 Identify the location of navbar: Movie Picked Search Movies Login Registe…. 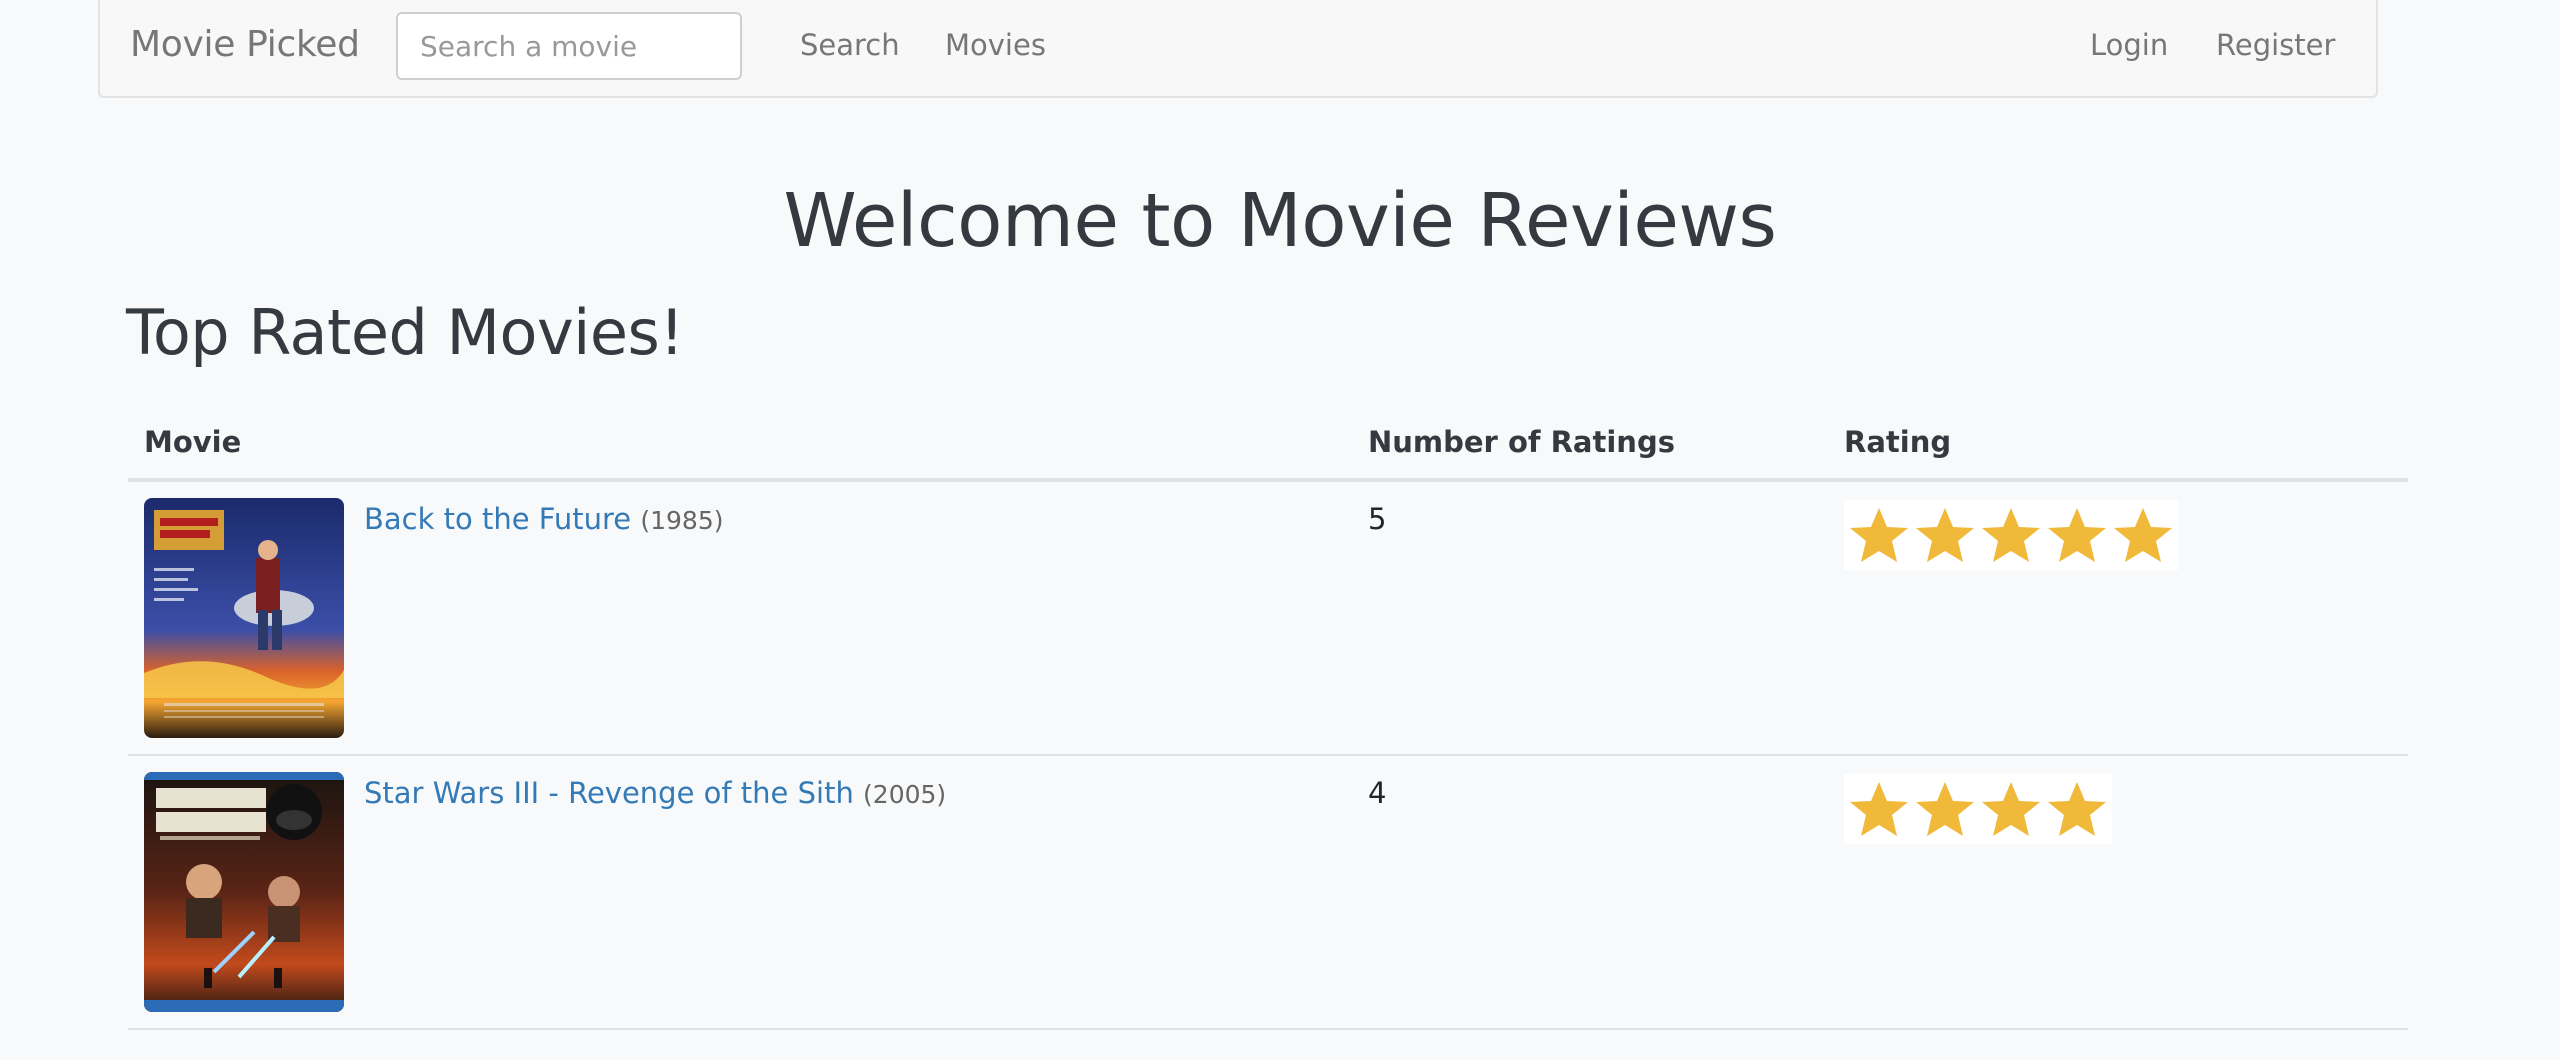
(1238, 49).